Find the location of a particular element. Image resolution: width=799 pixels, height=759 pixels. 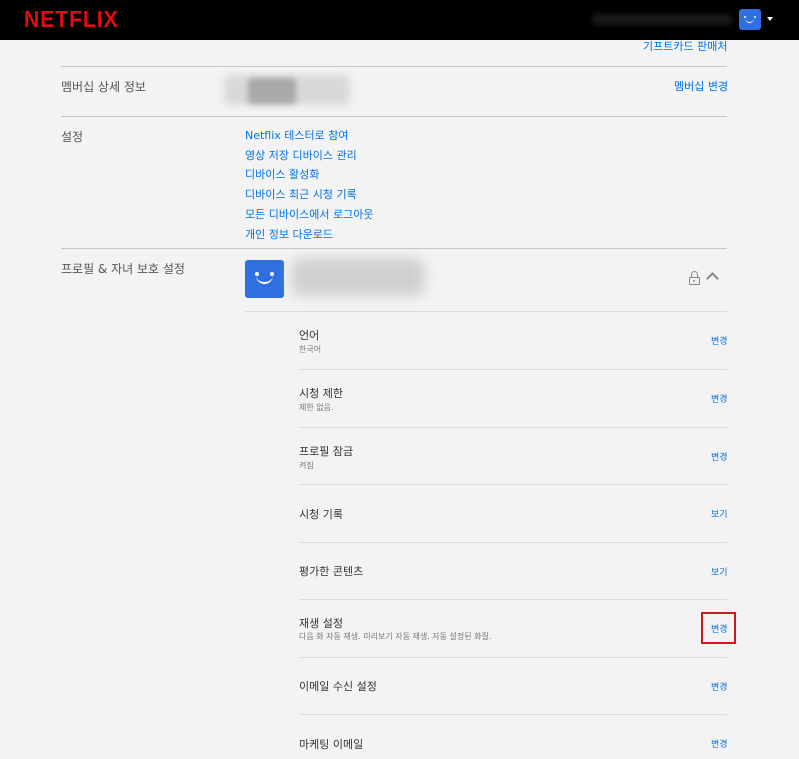

profile-avatar is located at coordinates (264, 279).